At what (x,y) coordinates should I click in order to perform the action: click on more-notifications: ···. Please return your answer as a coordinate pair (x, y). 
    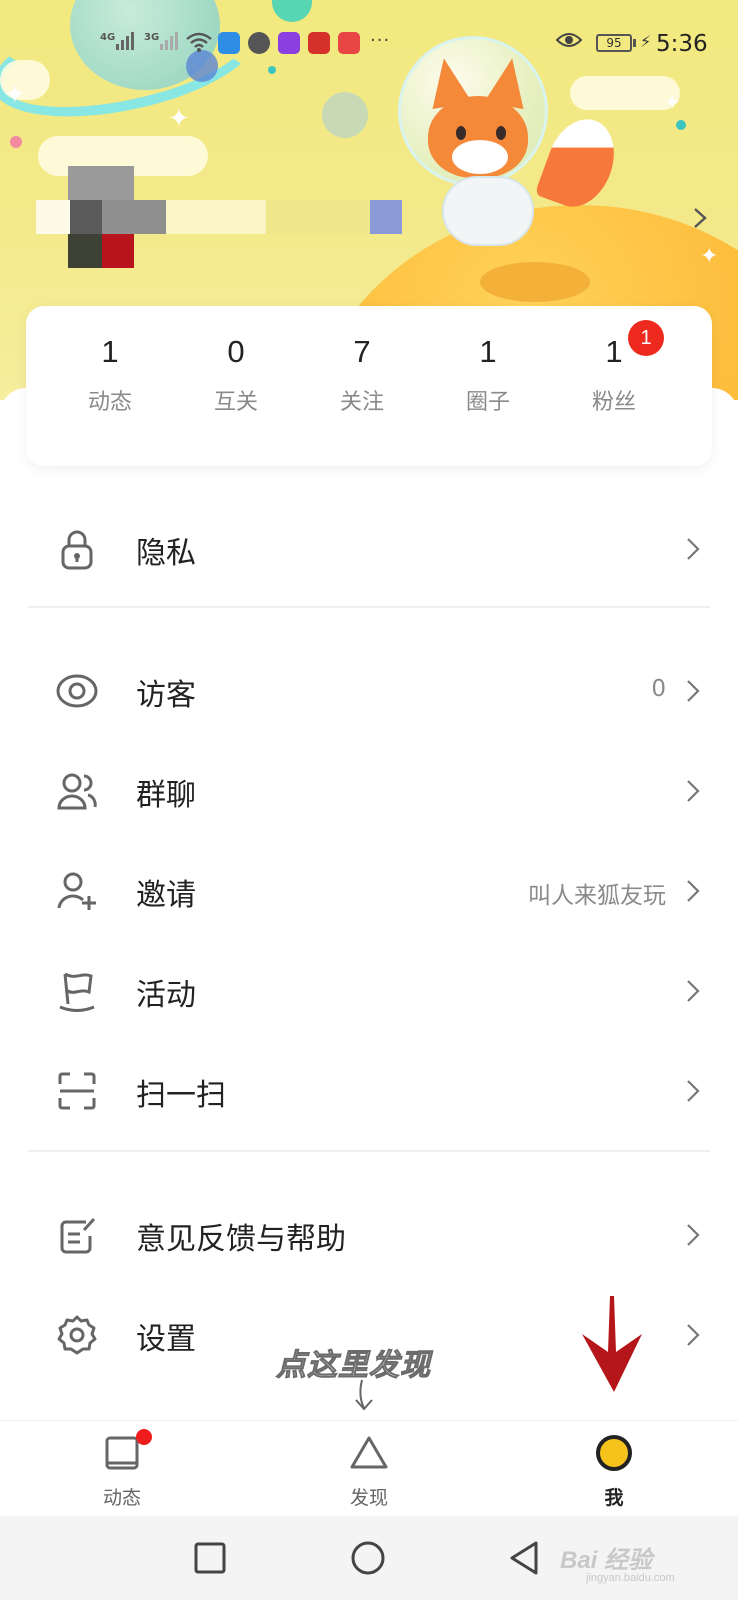
    Looking at the image, I should click on (380, 40).